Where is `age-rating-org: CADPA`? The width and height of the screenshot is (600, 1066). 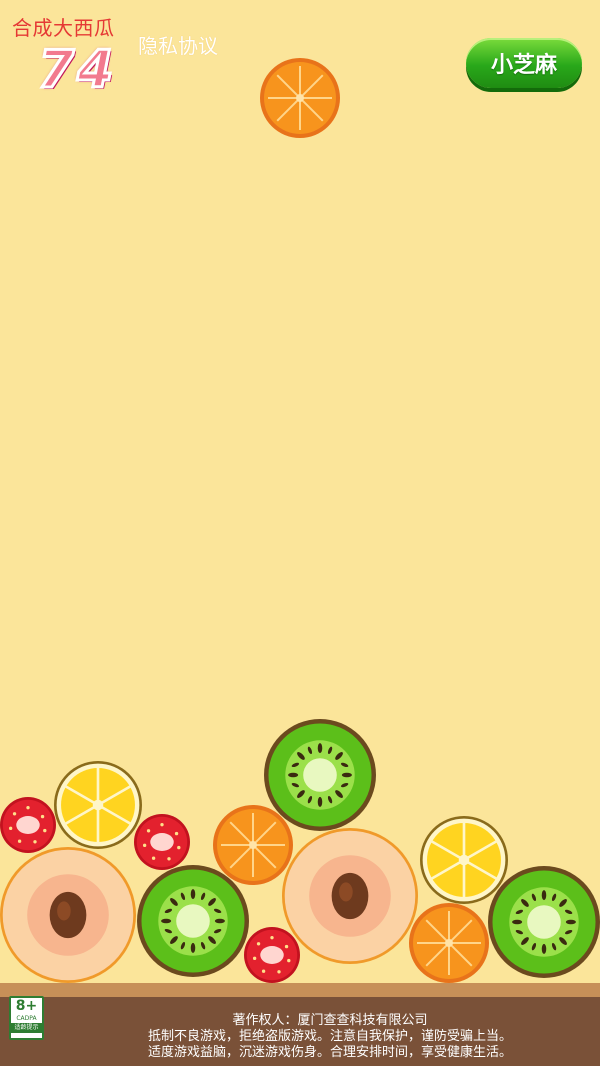 age-rating-org: CADPA is located at coordinates (26, 1018).